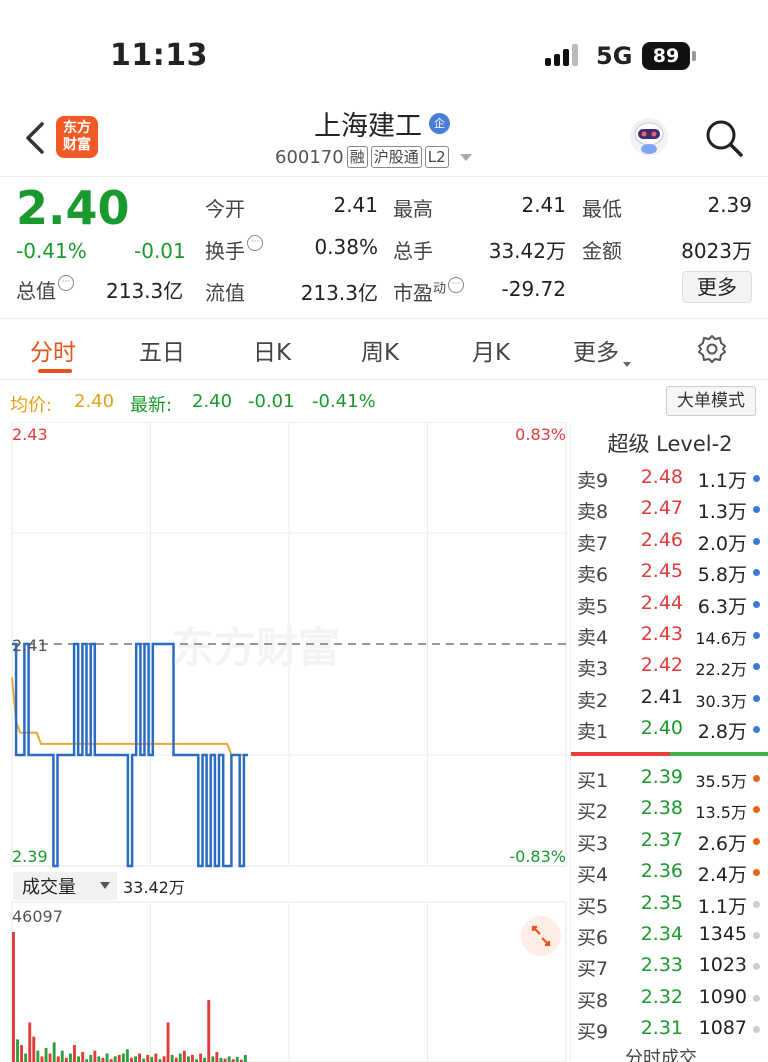 The image size is (768, 1062). I want to click on tick-trades-tab: 分时成交, so click(661, 1053).